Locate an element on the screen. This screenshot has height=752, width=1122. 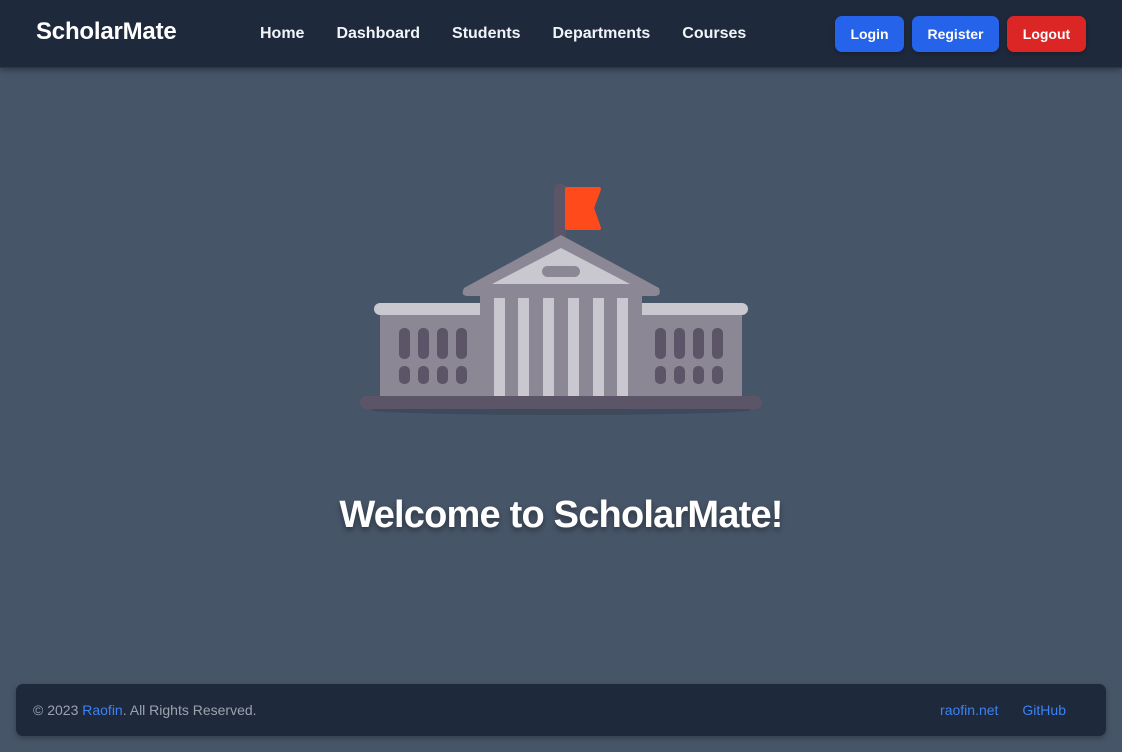
owner-link: Raofin is located at coordinates (102, 710).